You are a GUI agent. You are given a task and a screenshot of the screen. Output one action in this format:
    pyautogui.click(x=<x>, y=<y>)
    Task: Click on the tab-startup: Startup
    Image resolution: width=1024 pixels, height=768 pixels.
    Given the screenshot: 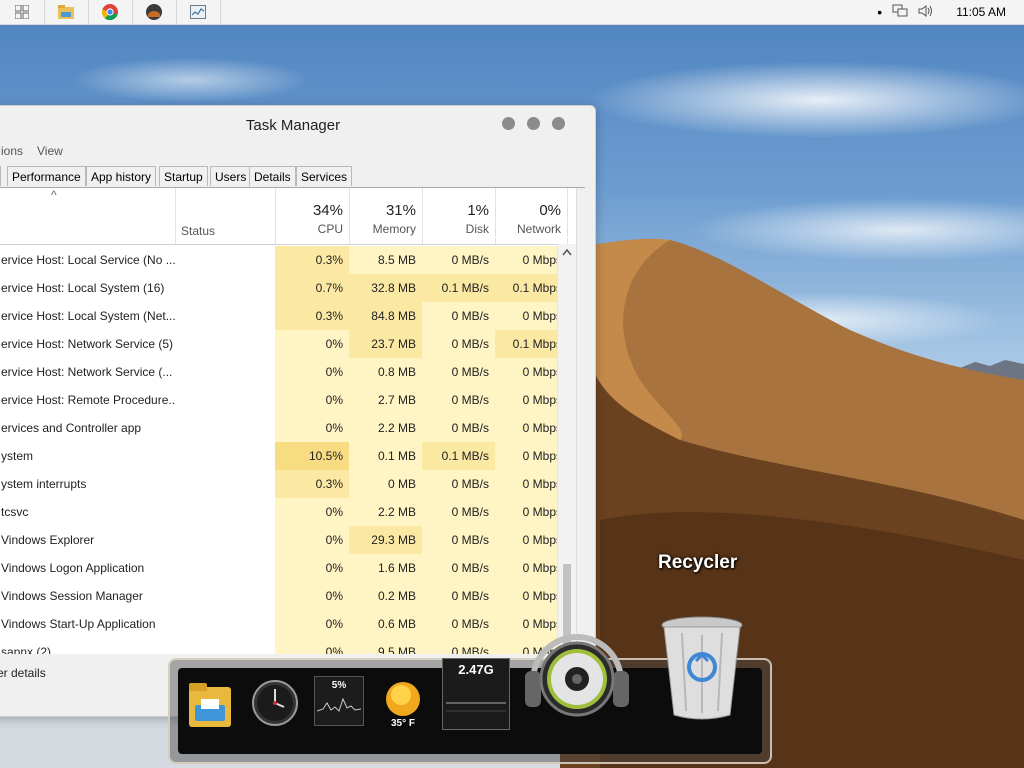 What is the action you would take?
    pyautogui.click(x=183, y=176)
    